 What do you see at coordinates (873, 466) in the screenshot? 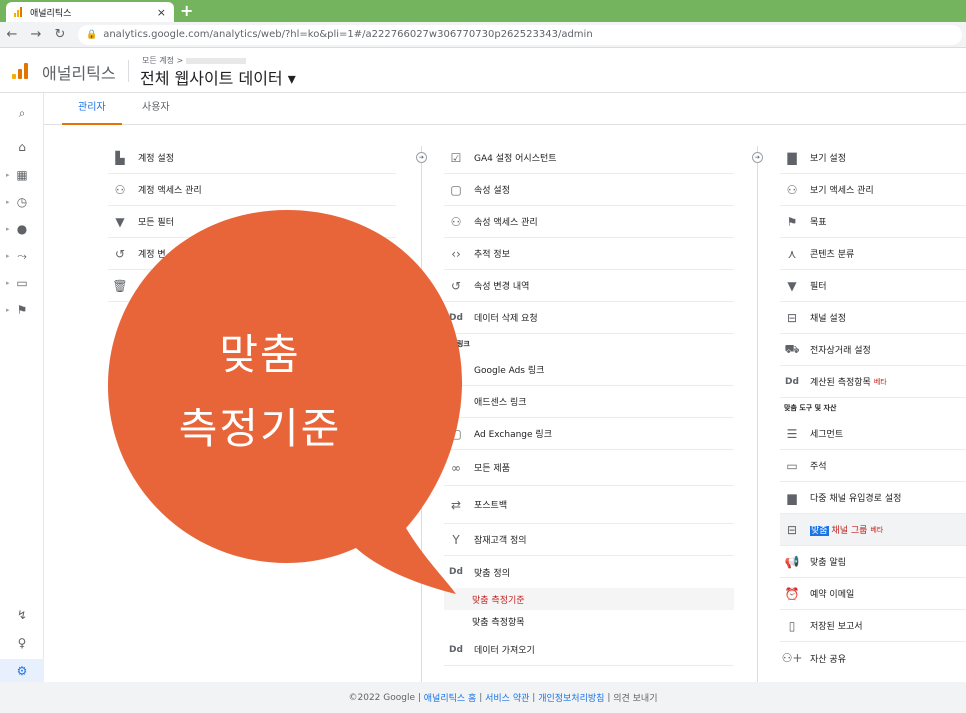
I see `annotations-item: ▭ 주석` at bounding box center [873, 466].